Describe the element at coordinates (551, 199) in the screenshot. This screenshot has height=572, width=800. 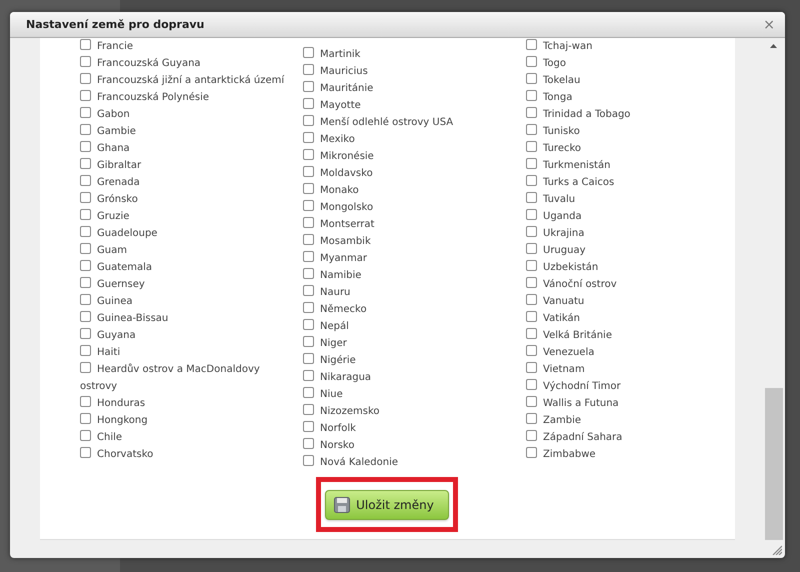
I see `country-checkbox: Tuvalu` at that location.